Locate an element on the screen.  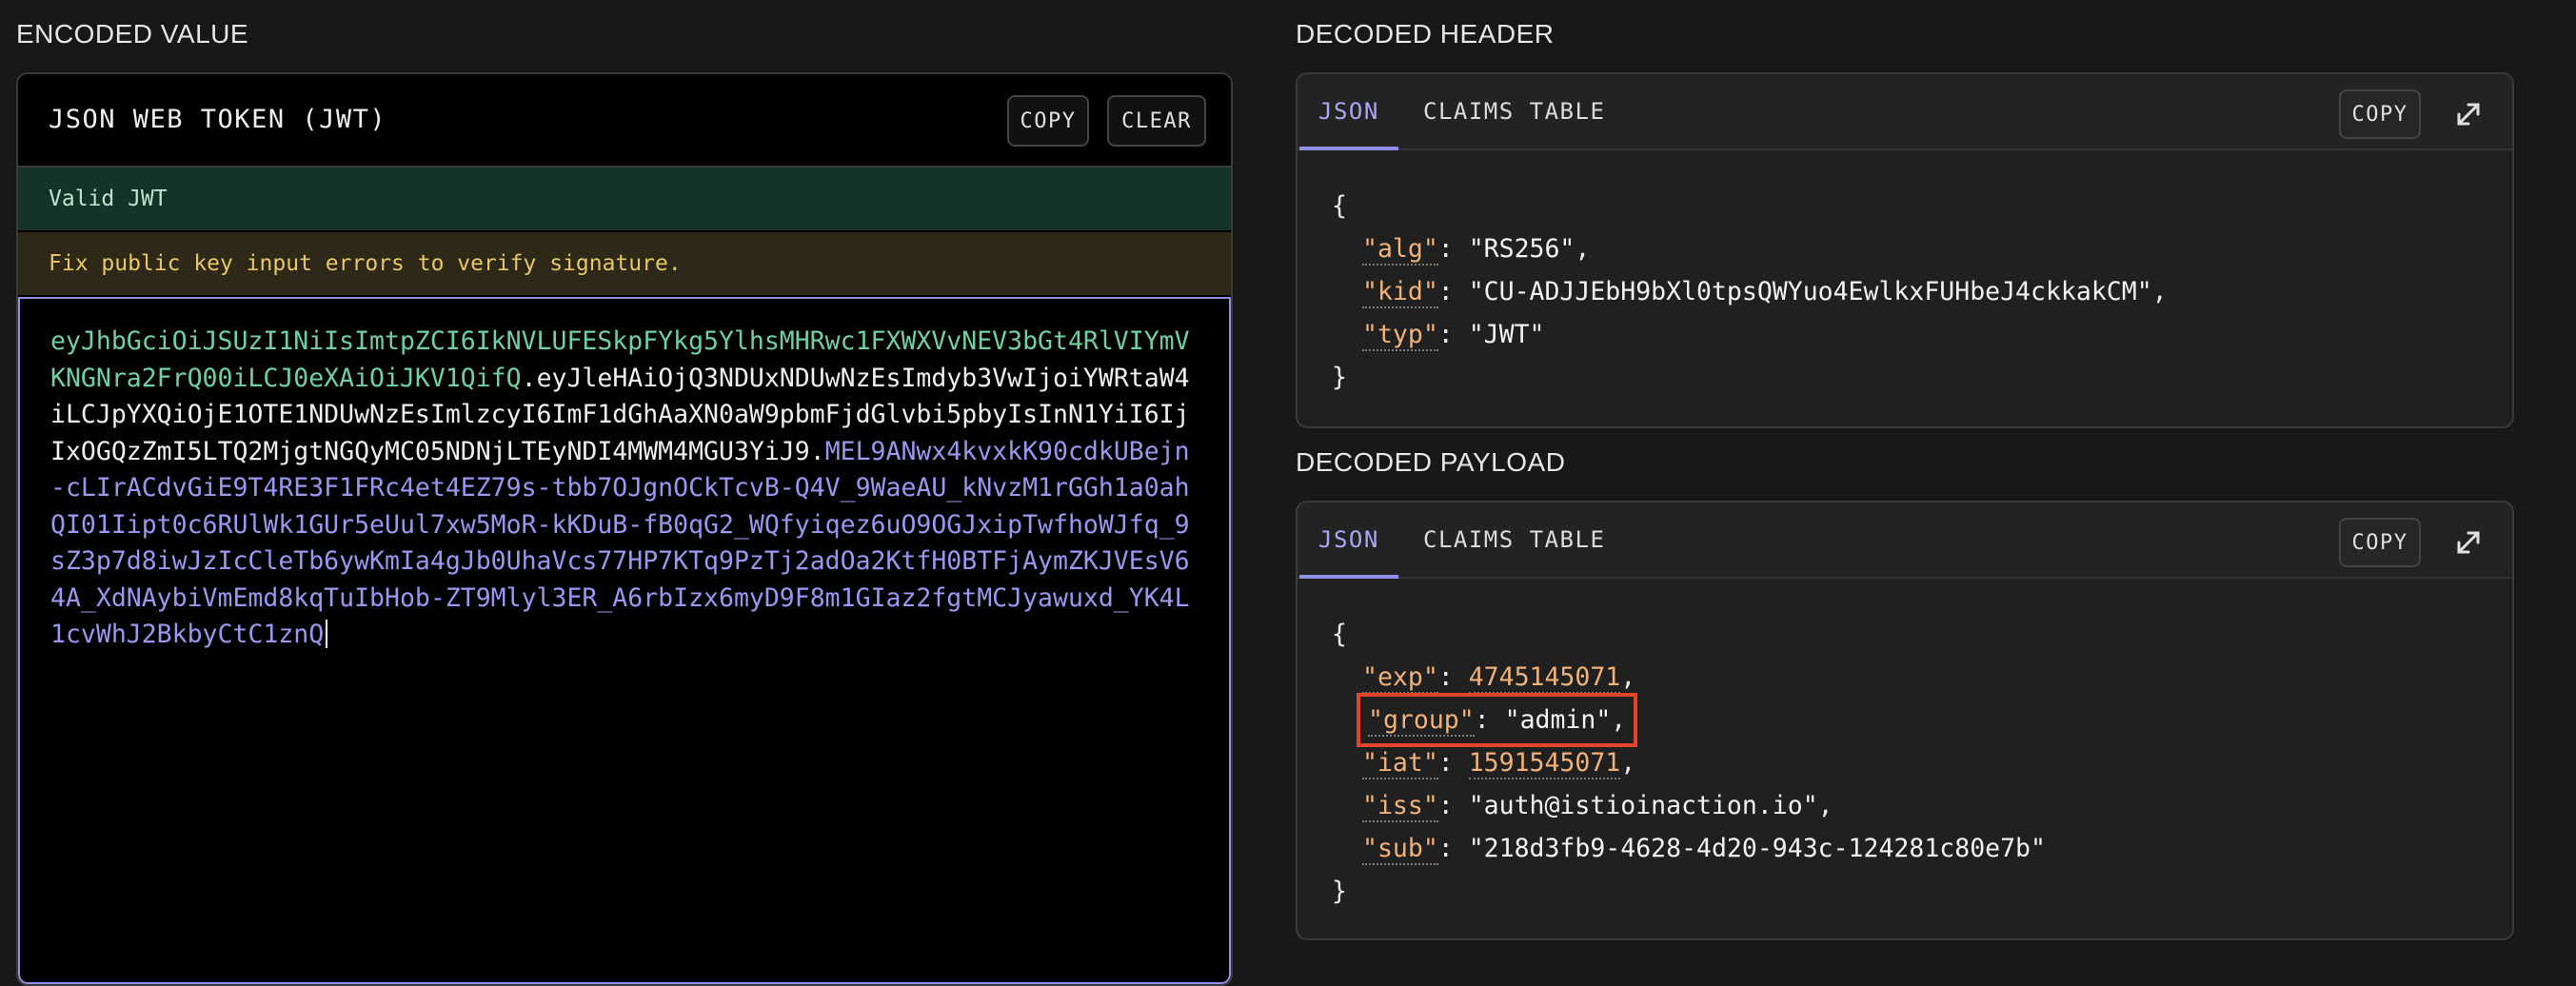
json-value: "JWT" is located at coordinates (1506, 334).